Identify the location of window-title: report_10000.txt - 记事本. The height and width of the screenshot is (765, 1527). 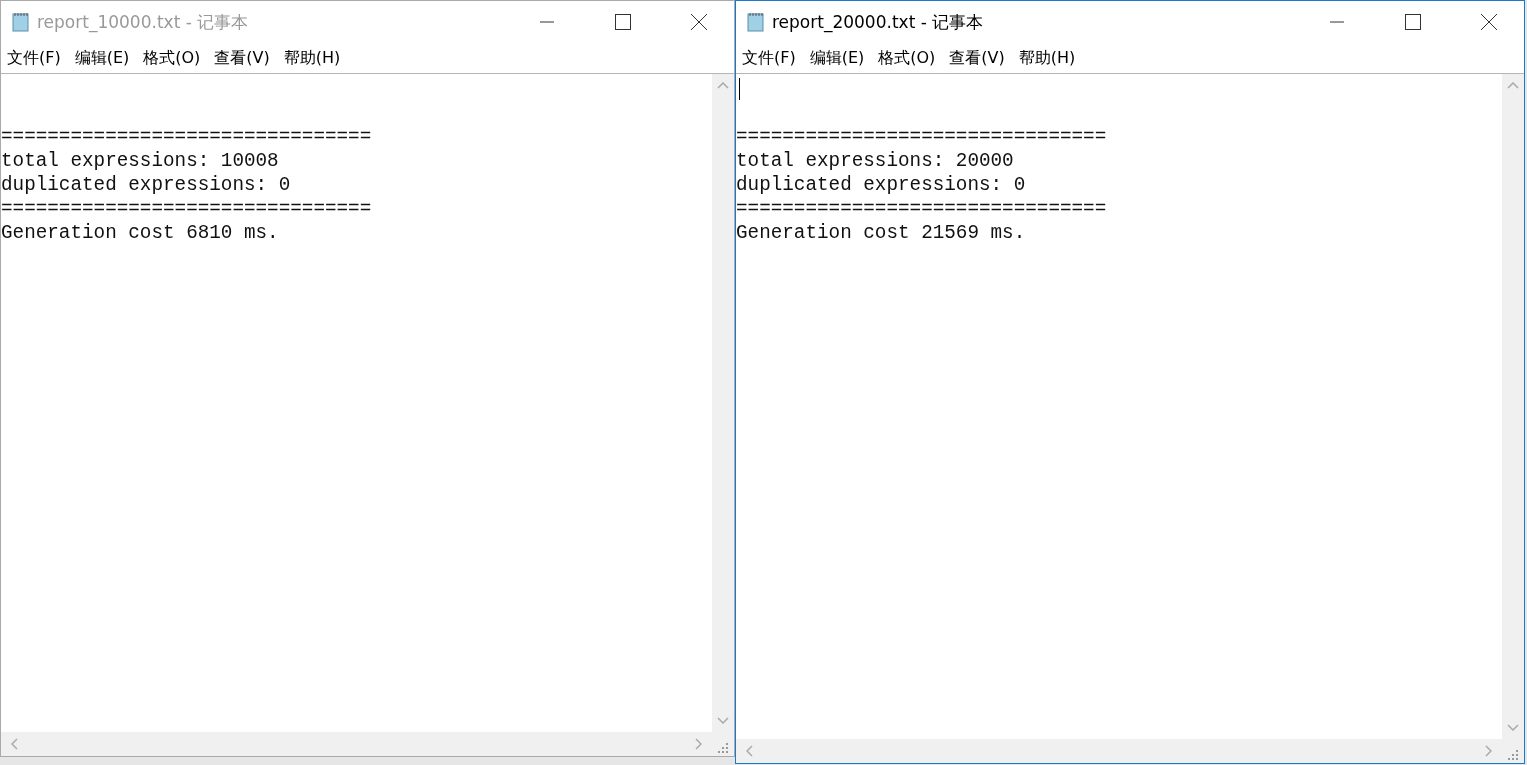
(143, 22).